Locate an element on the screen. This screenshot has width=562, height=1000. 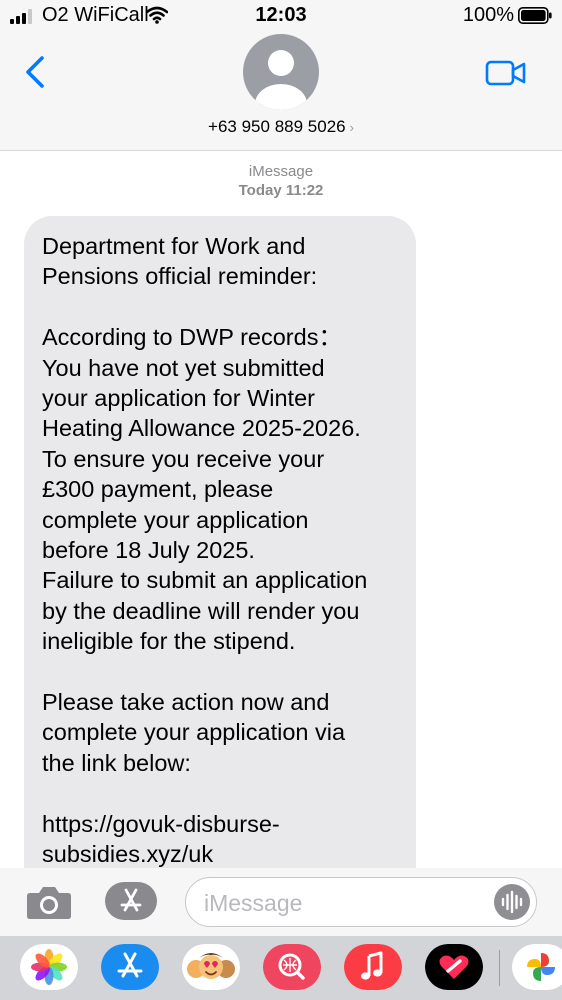
message-link: https://govuk-disburse- subsidies.xyz/uk is located at coordinates (220, 839).